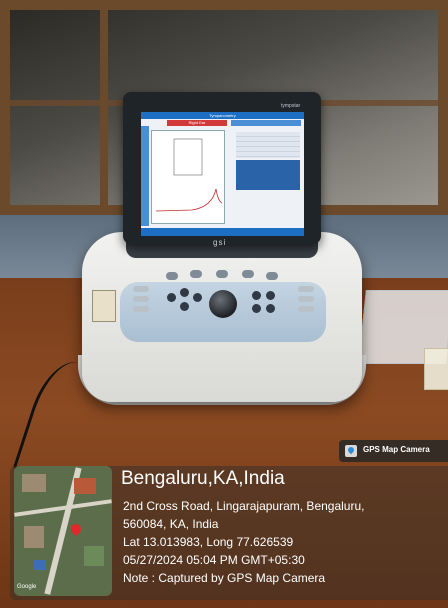 The width and height of the screenshot is (448, 608). What do you see at coordinates (220, 242) in the screenshot?
I see `device-logo: gsi` at bounding box center [220, 242].